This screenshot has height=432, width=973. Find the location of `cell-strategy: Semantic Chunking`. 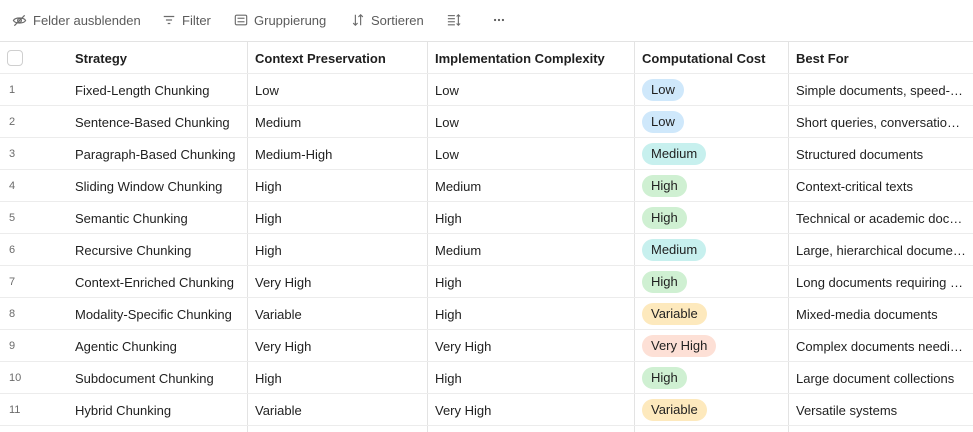

cell-strategy: Semantic Chunking is located at coordinates (158, 218).